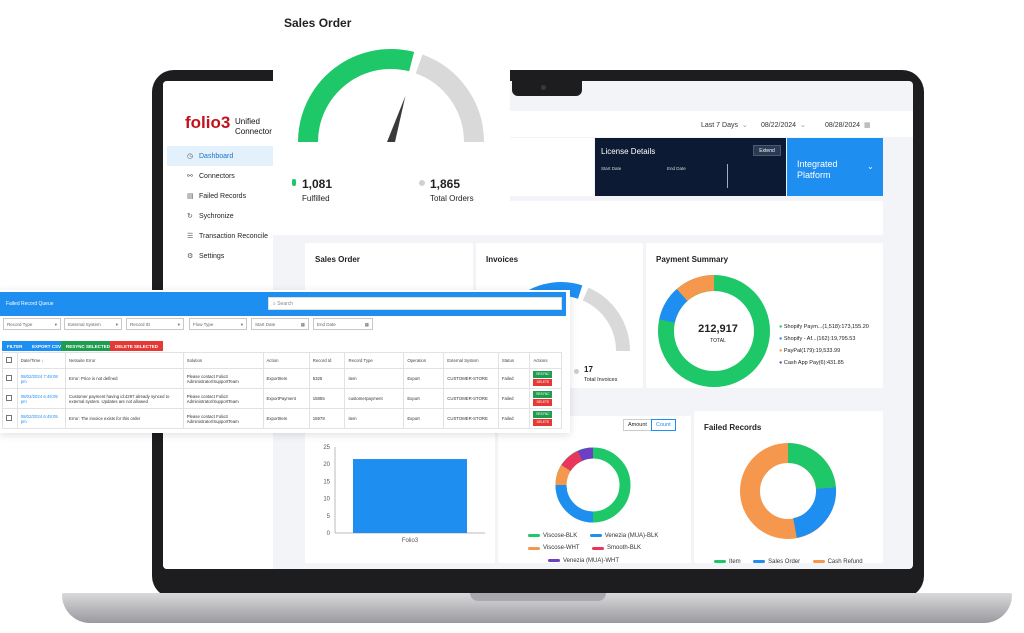 This screenshot has width=1024, height=633. I want to click on extend-button: Extend, so click(767, 150).